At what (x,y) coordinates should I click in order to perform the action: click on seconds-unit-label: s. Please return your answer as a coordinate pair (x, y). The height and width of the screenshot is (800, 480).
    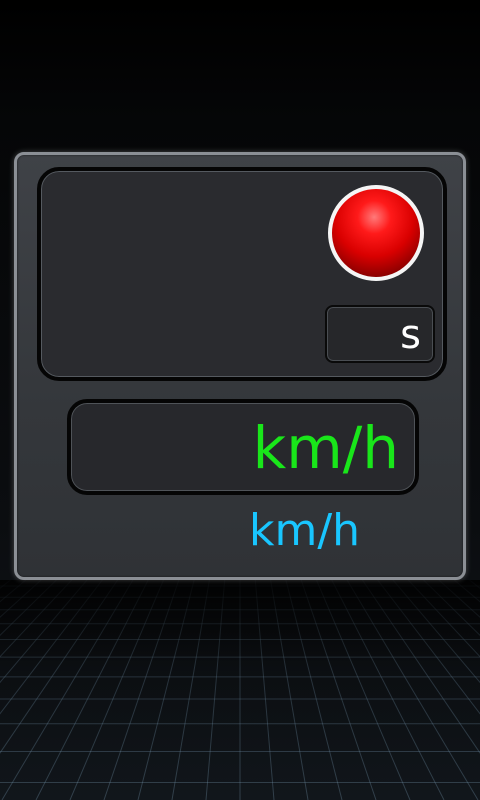
    Looking at the image, I should click on (410, 335).